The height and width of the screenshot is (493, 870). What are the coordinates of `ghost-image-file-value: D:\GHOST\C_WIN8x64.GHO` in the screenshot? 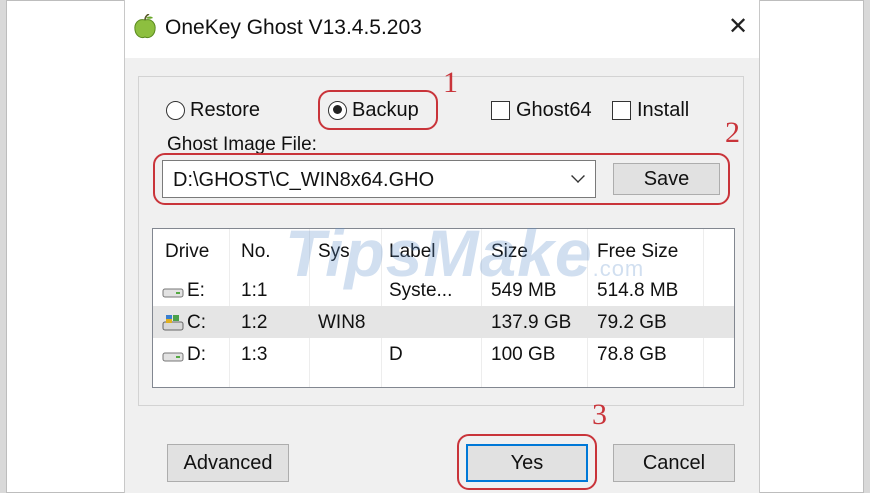 It's located at (304, 180).